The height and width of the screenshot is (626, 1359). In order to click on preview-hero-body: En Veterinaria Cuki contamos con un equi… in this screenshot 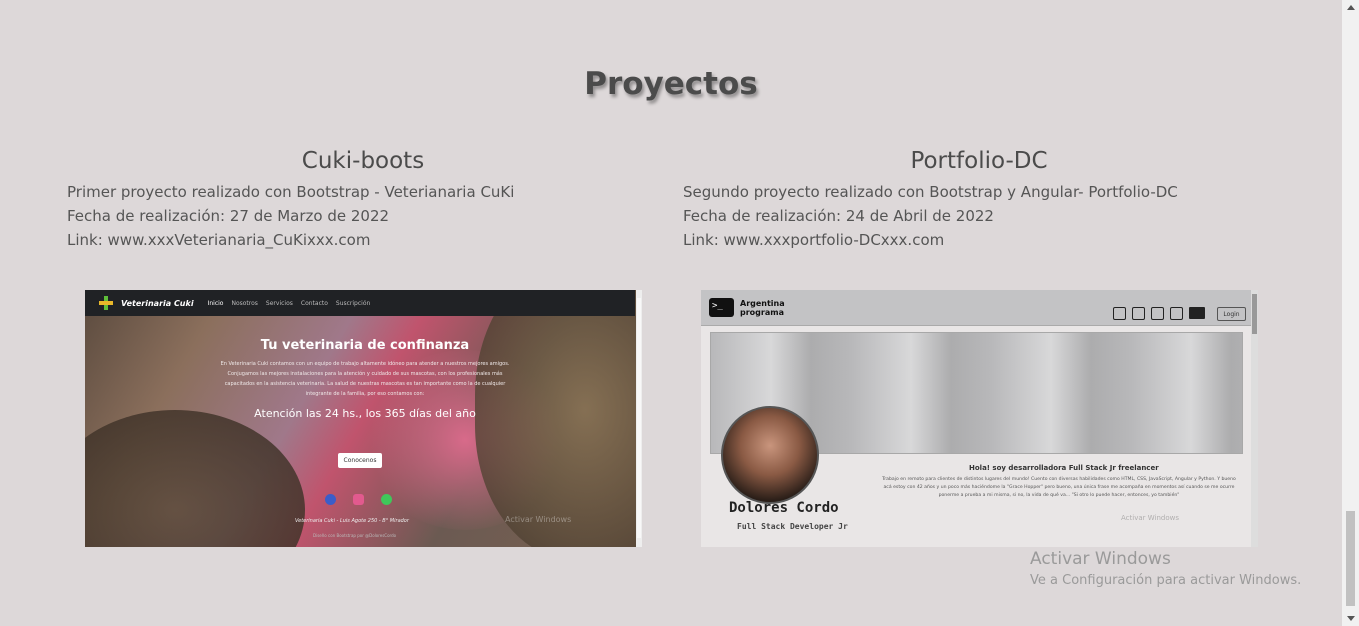, I will do `click(365, 379)`.